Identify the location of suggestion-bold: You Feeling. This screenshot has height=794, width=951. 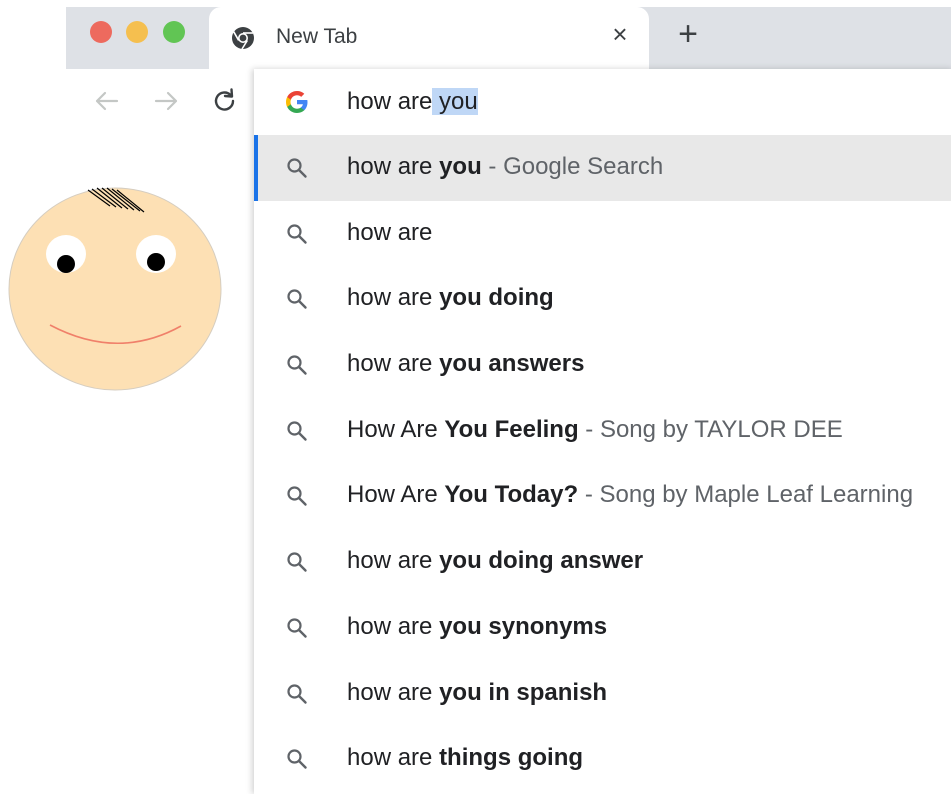
(511, 429).